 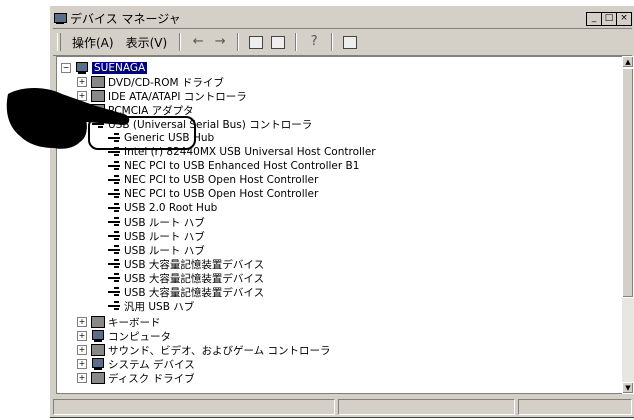 I want to click on category-label: システム デバイス, so click(x=151, y=364).